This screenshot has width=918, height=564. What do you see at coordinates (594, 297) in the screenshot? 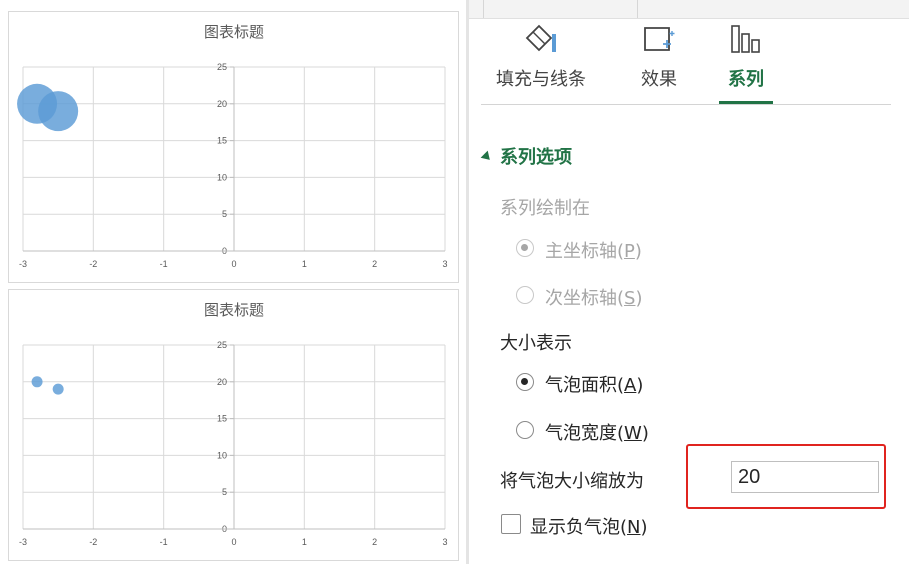
I see `secondary-axis-label: 次坐标轴(S)` at bounding box center [594, 297].